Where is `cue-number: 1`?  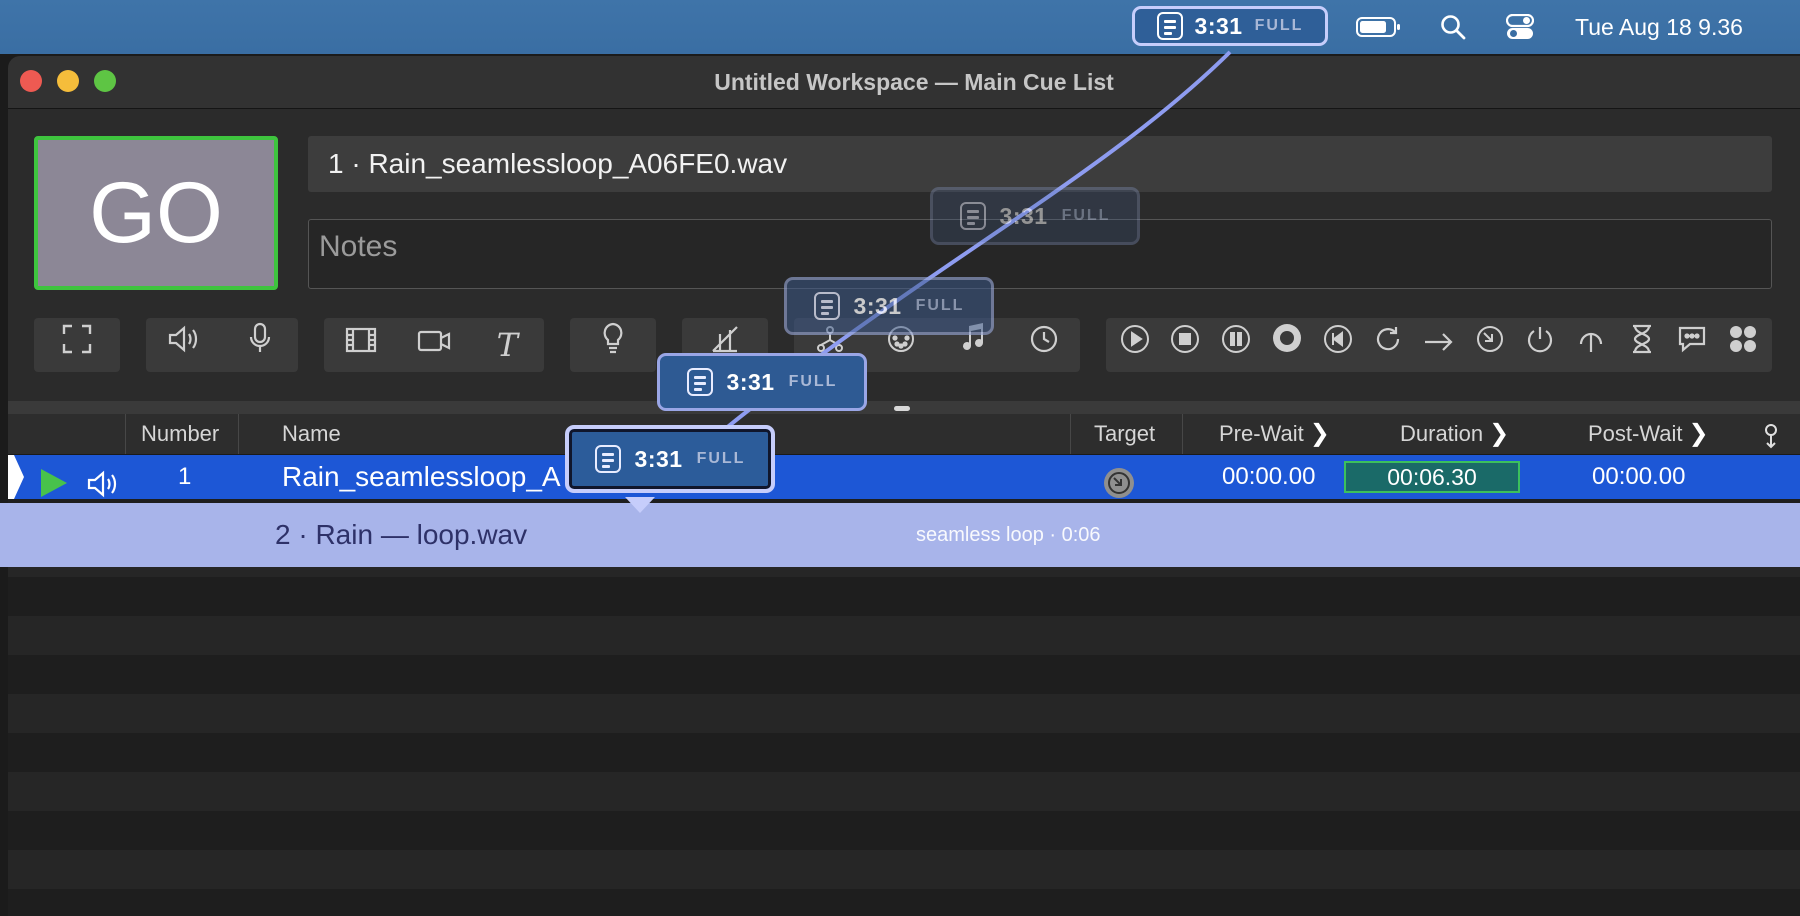
cue-number: 1 is located at coordinates (184, 477).